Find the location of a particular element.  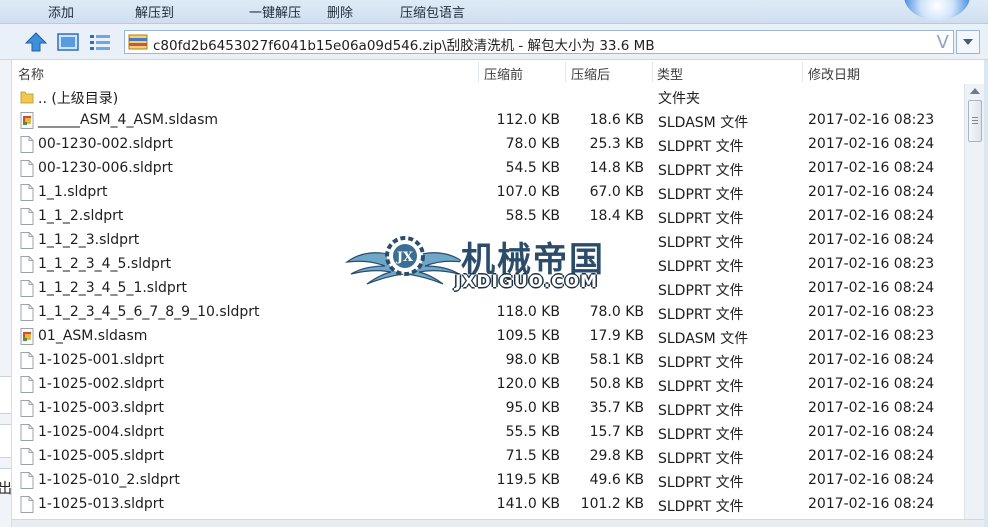

file-size: 119.5 KB is located at coordinates (528, 480).